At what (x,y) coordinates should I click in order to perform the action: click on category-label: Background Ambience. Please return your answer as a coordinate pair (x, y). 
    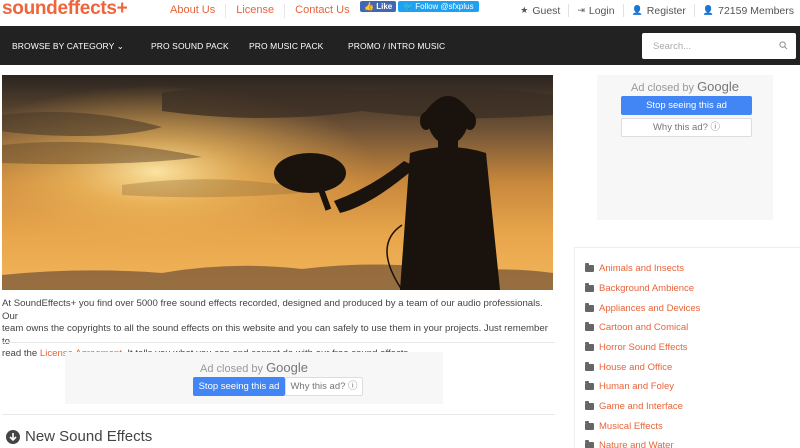
    Looking at the image, I should click on (647, 288).